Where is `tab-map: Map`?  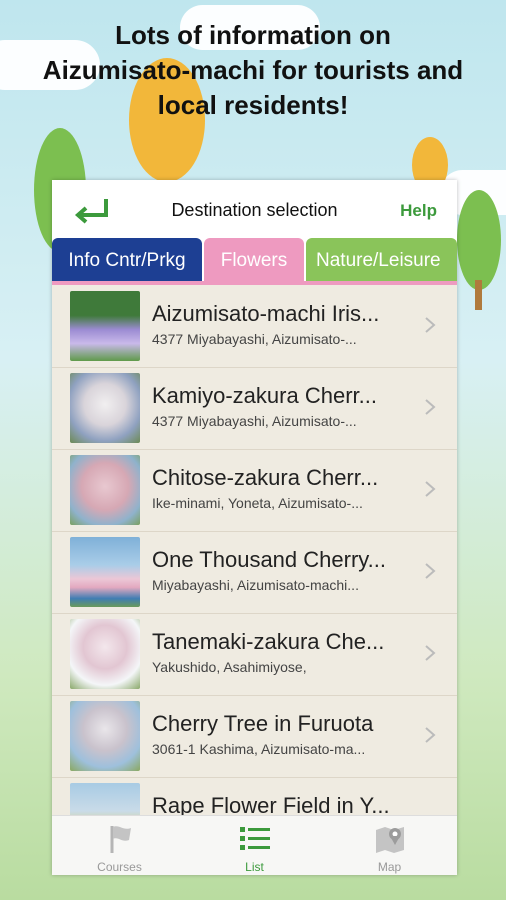
tab-map: Map is located at coordinates (389, 845).